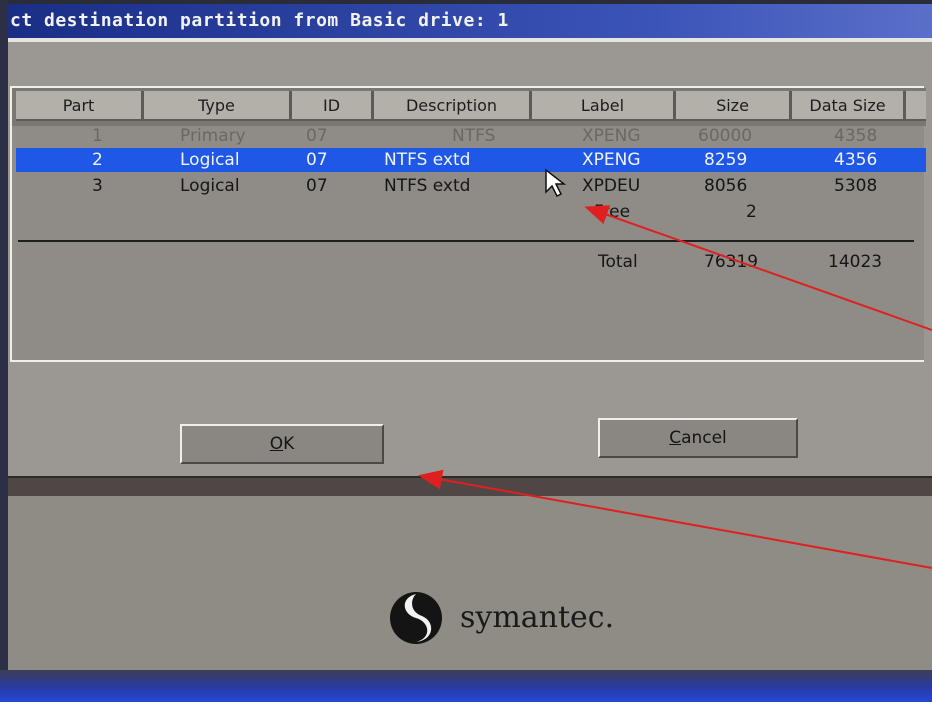 The width and height of the screenshot is (932, 702). Describe the element at coordinates (726, 186) in the screenshot. I see `cell-size: 8056` at that location.